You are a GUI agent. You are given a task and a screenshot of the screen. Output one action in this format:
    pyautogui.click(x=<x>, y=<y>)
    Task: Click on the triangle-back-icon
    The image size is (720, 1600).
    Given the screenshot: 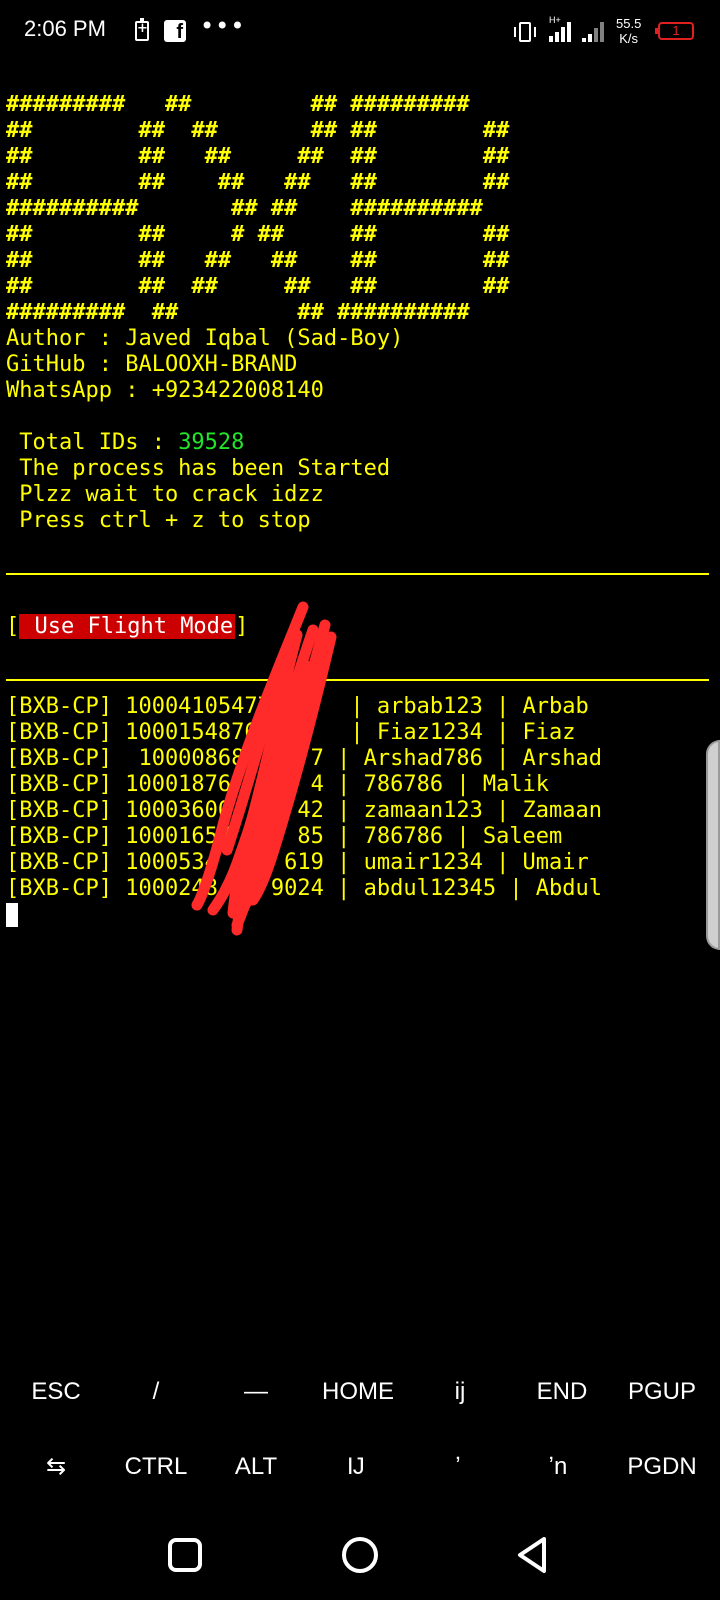 What is the action you would take?
    pyautogui.click(x=533, y=1555)
    